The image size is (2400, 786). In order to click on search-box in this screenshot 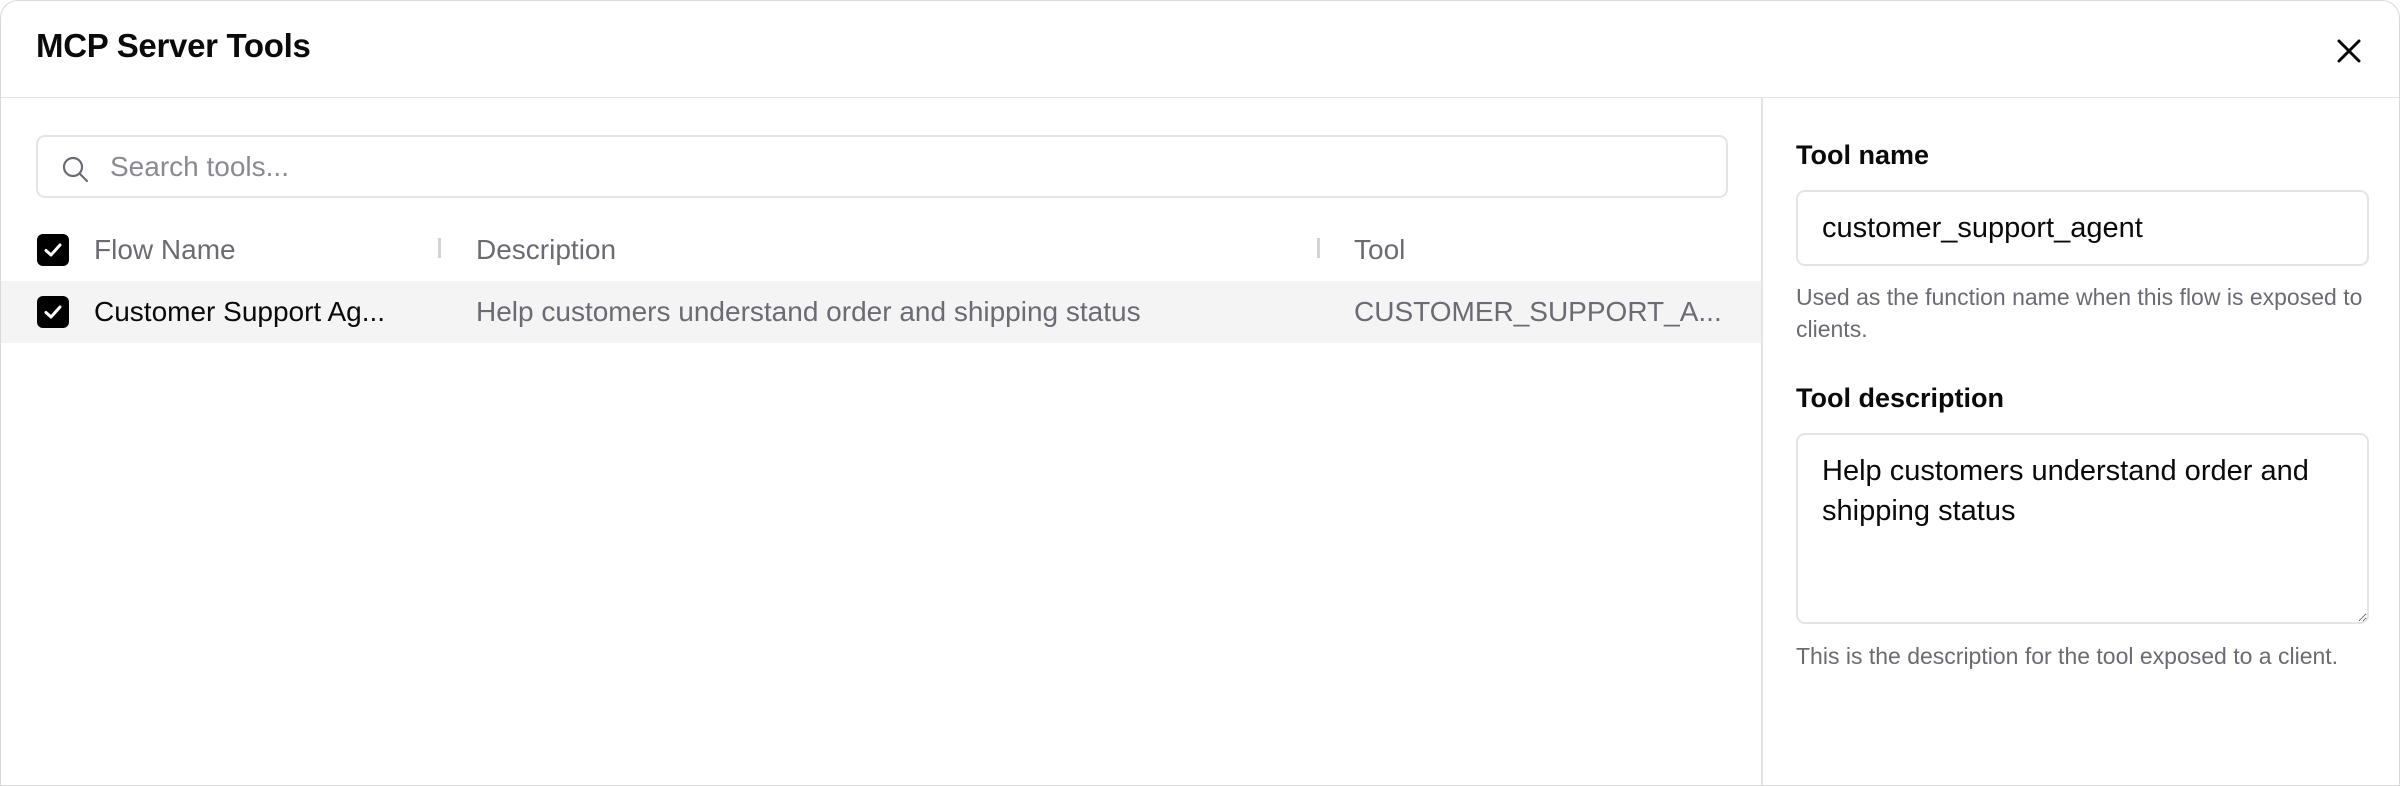, I will do `click(882, 166)`.